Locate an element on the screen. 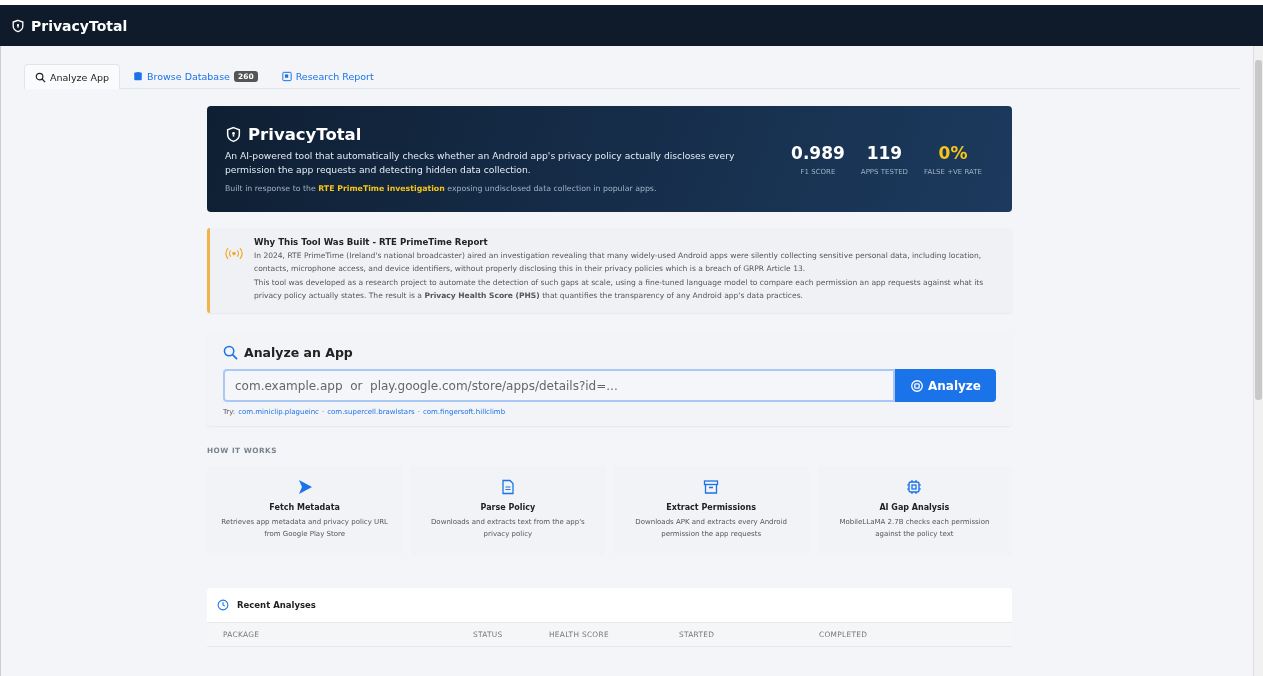  stat-value: 0% is located at coordinates (953, 152).